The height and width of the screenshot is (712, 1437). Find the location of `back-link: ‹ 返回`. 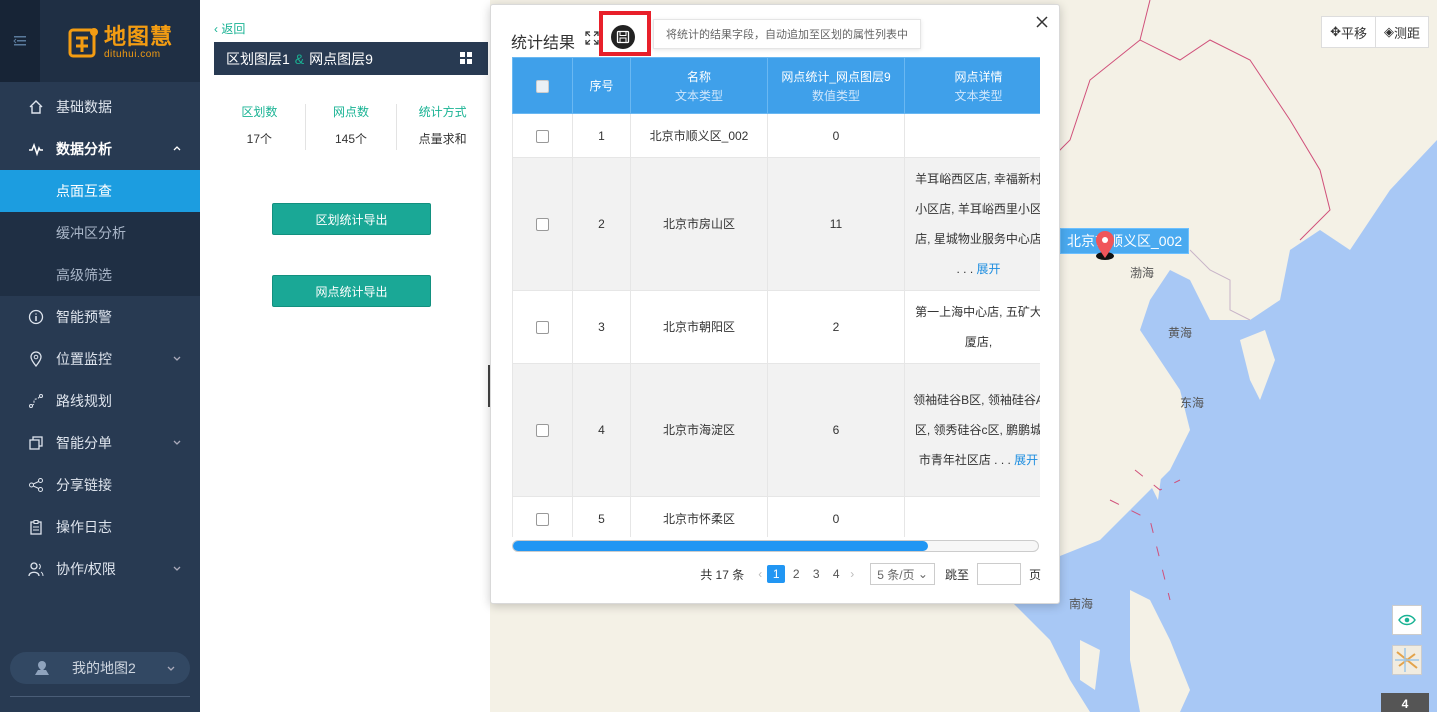

back-link: ‹ 返回 is located at coordinates (229, 28).